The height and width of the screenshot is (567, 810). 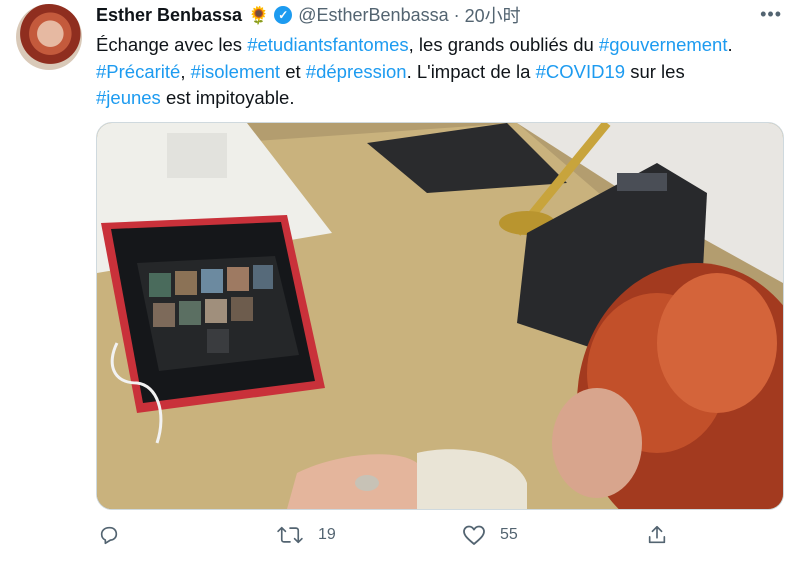 What do you see at coordinates (493, 15) in the screenshot?
I see `tweet-timestamp: 20小时` at bounding box center [493, 15].